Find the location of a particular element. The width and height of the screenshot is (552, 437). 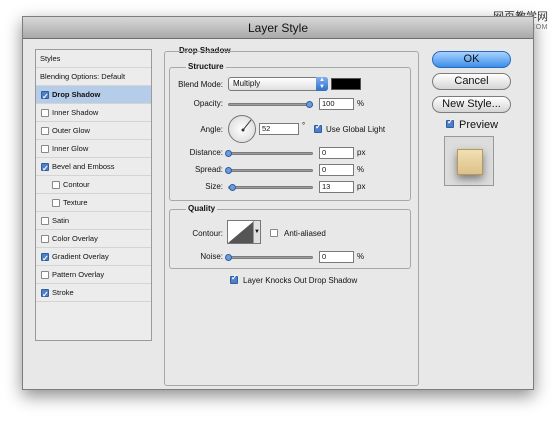

style-item-label: Pattern Overlay is located at coordinates (78, 274).